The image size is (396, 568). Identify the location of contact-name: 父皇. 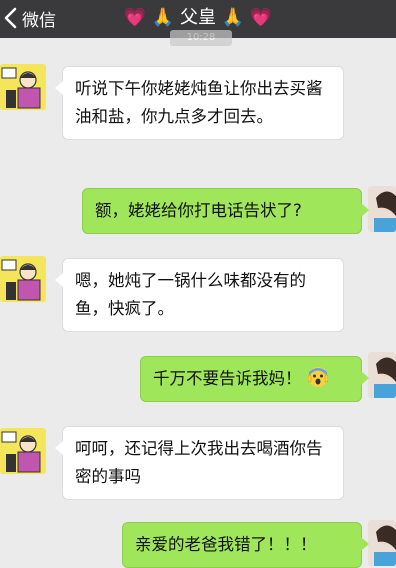
(198, 17).